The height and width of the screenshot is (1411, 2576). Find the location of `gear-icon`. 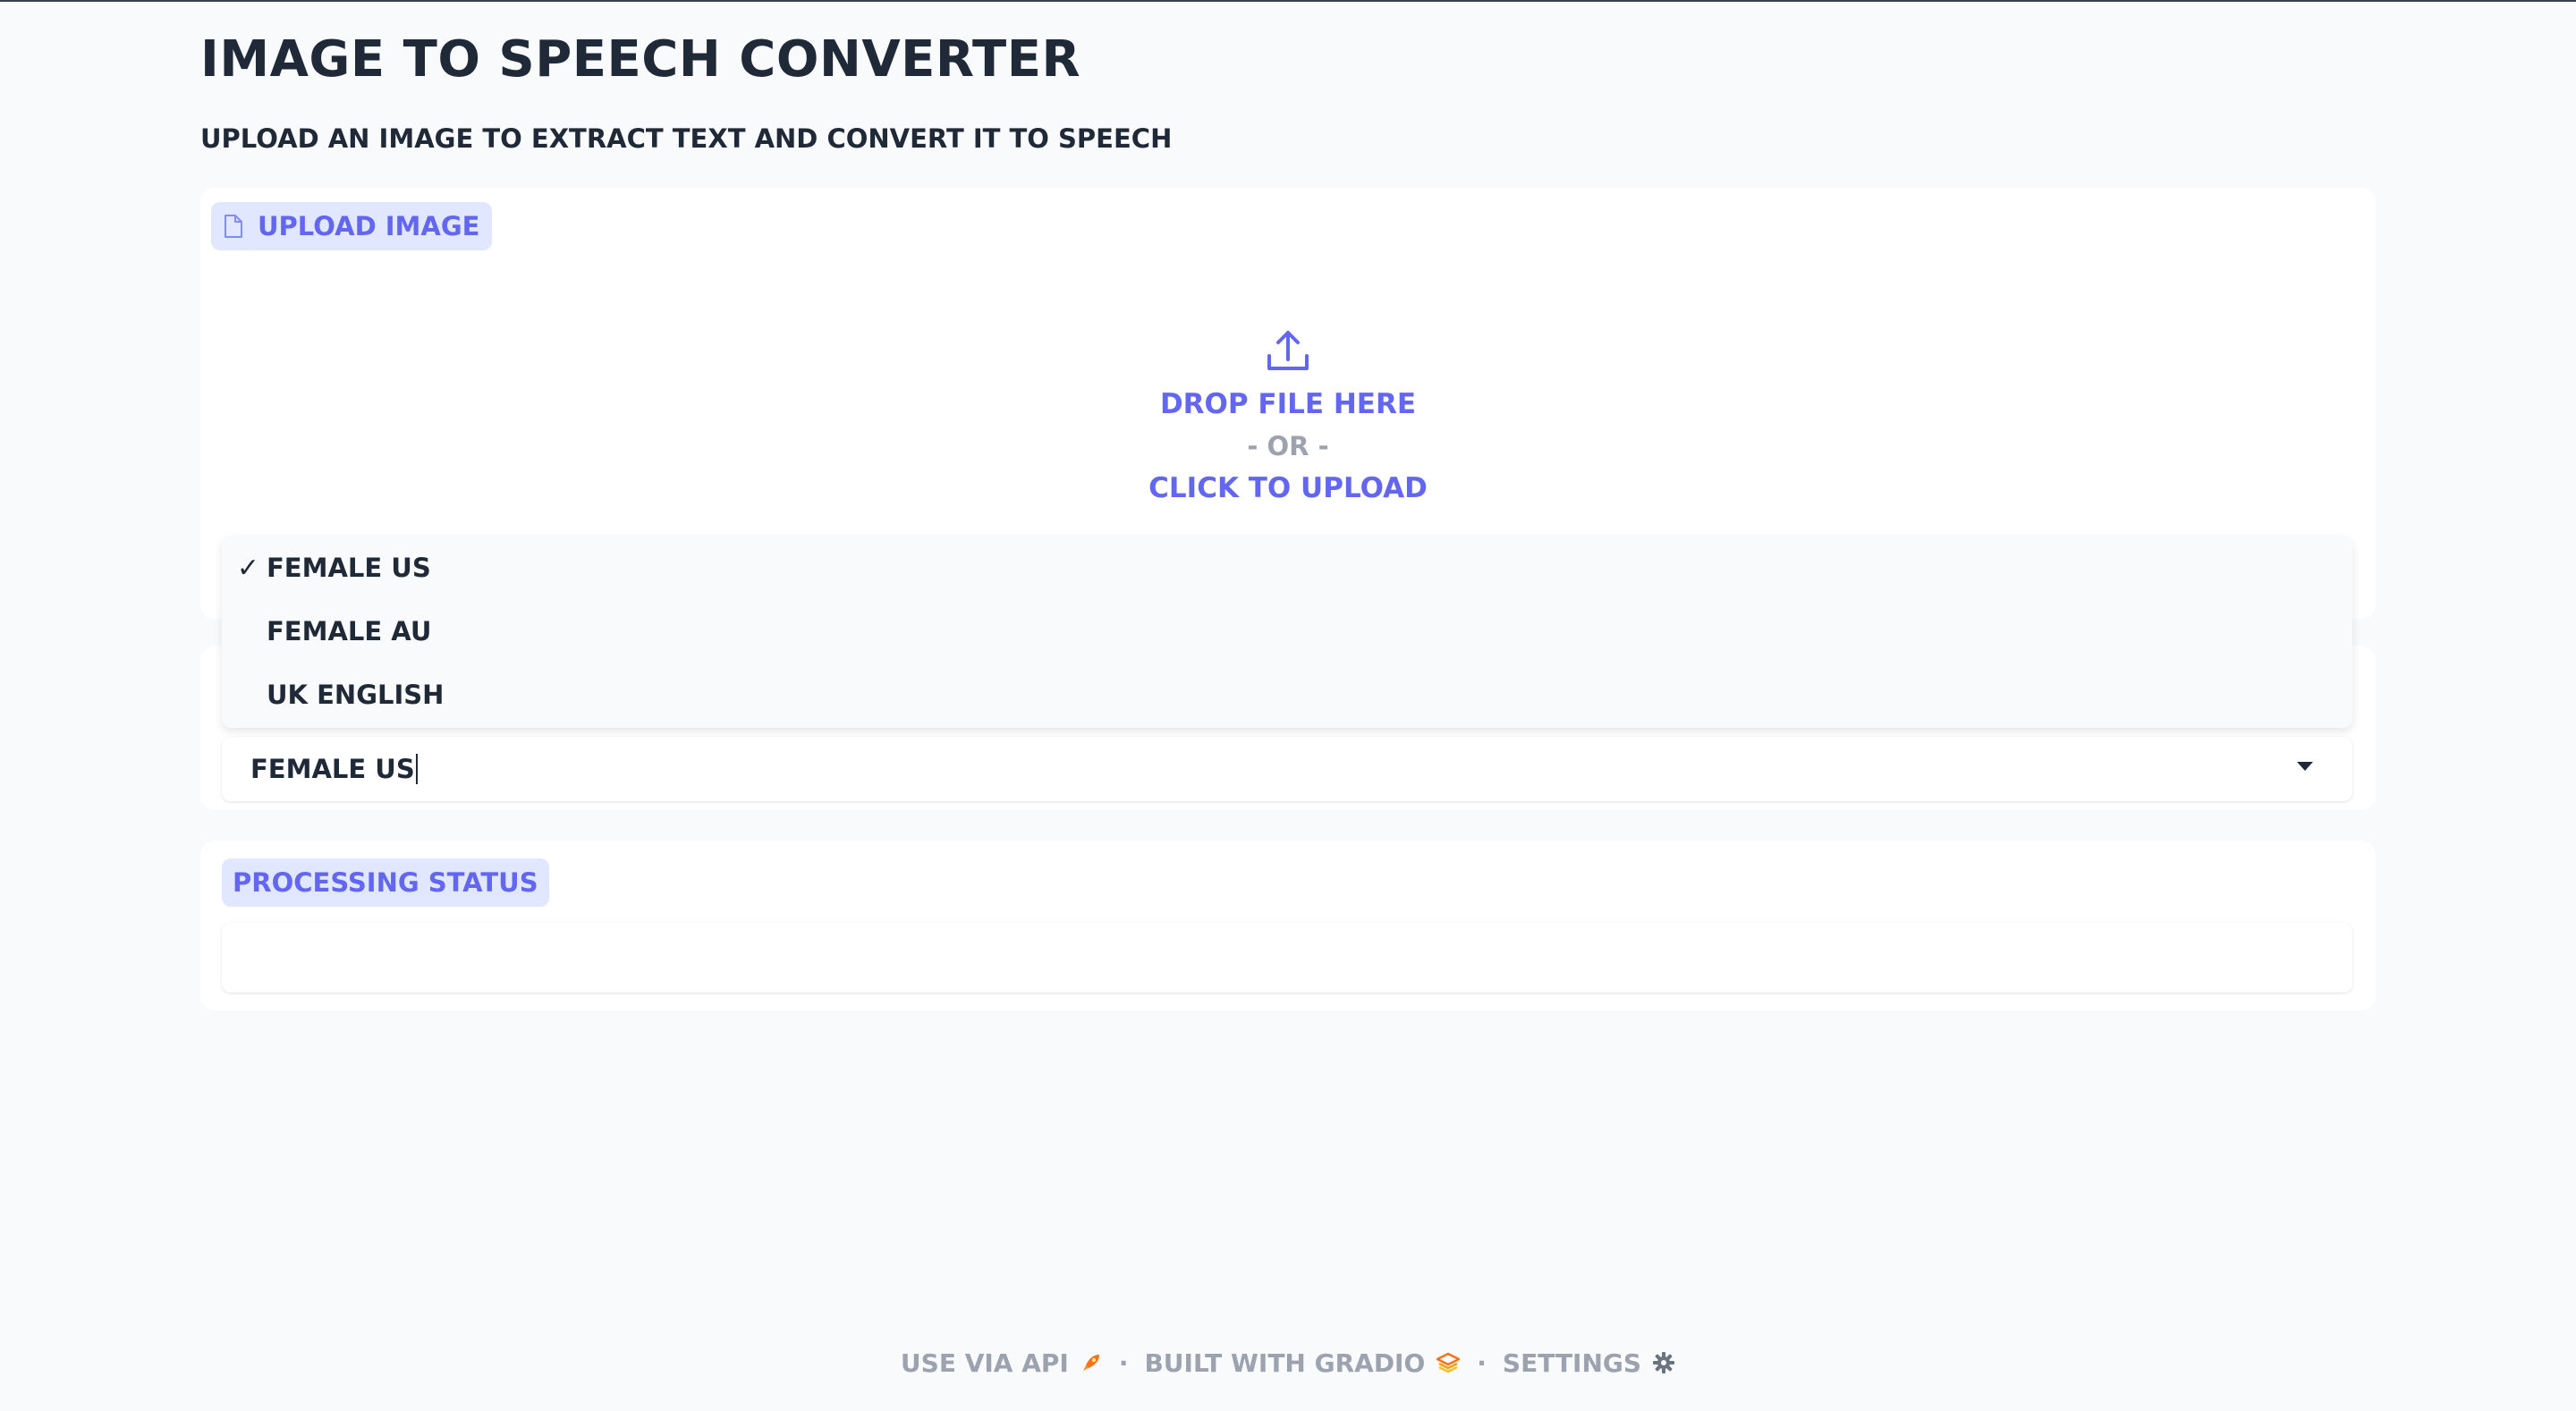

gear-icon is located at coordinates (1664, 1363).